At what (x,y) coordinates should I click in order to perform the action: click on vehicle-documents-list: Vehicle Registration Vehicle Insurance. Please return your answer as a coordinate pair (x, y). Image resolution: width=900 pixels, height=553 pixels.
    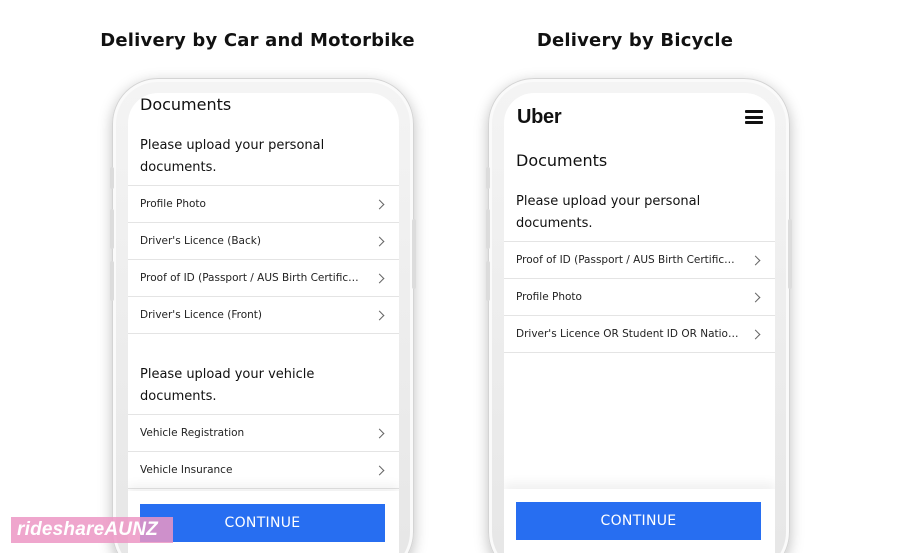
    Looking at the image, I should click on (263, 451).